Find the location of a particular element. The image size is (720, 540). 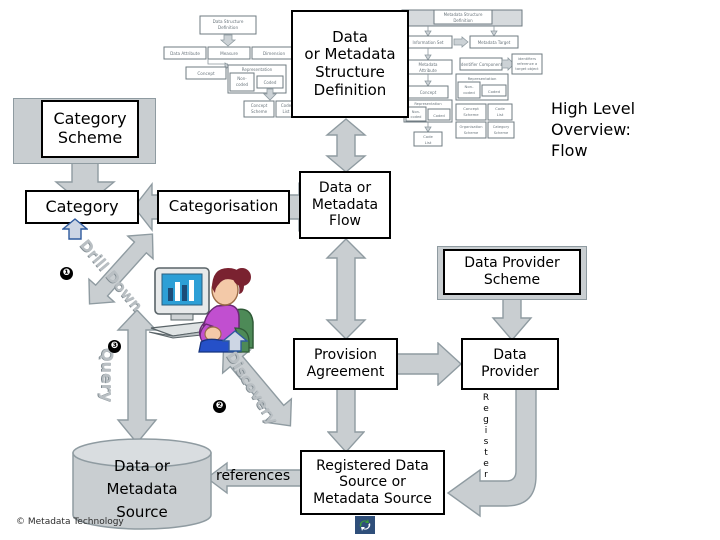

overview-line-3: Flow is located at coordinates (569, 150).